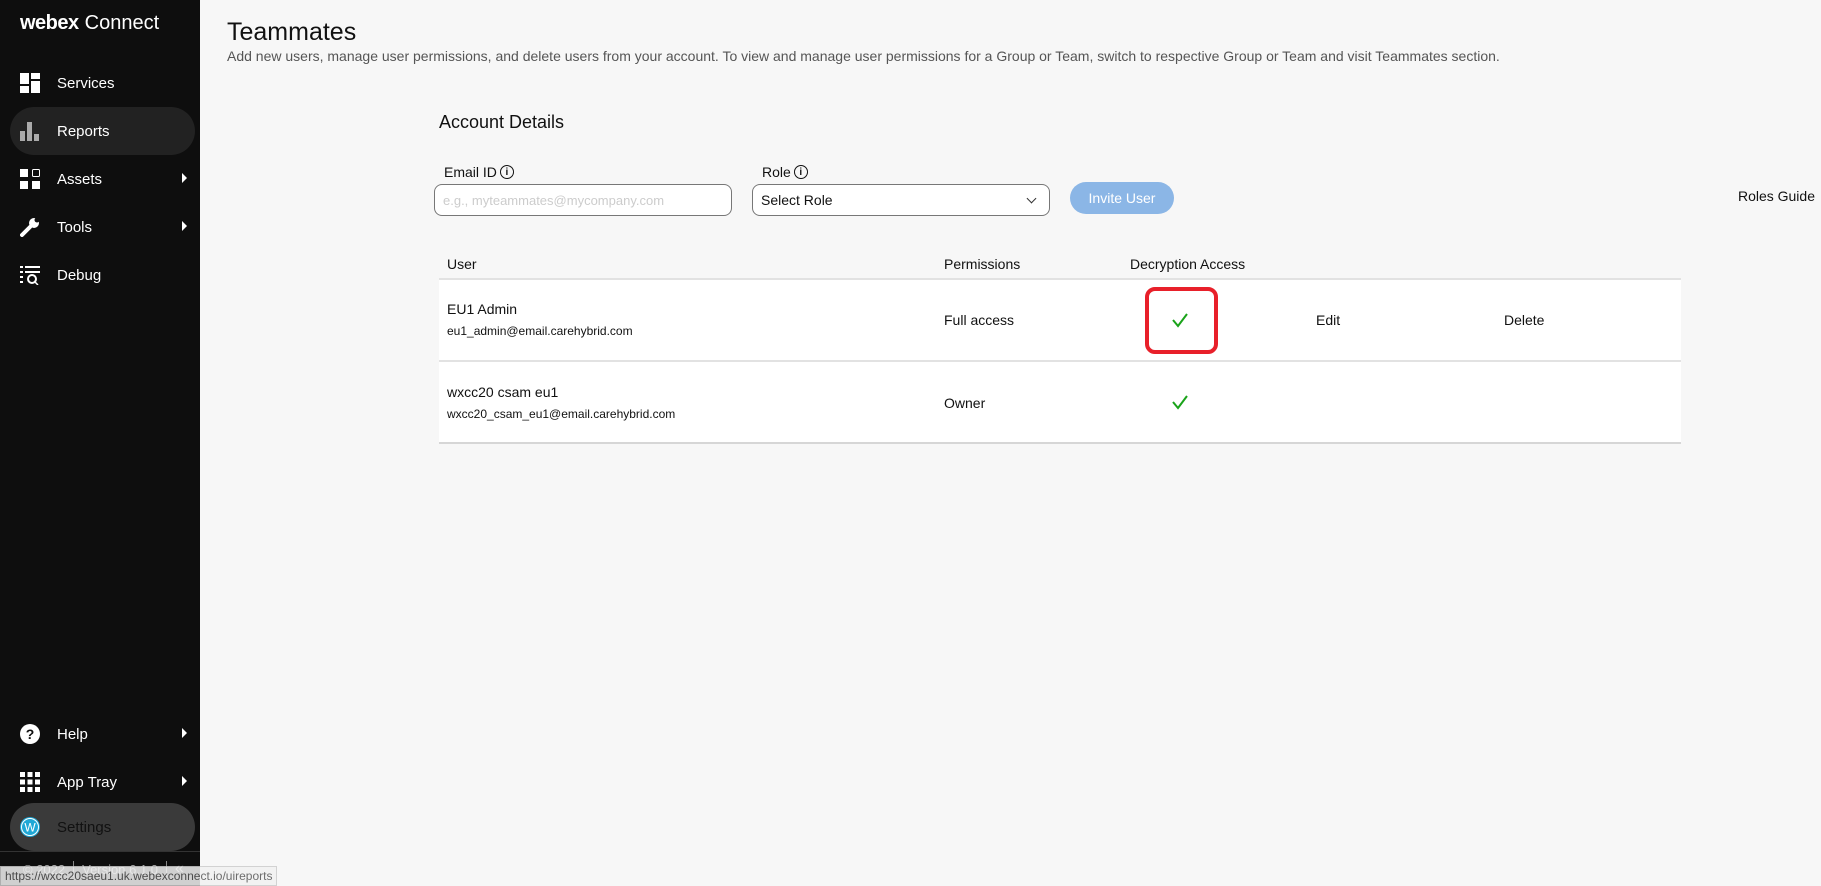  I want to click on avatar-w-icon: W, so click(30, 827).